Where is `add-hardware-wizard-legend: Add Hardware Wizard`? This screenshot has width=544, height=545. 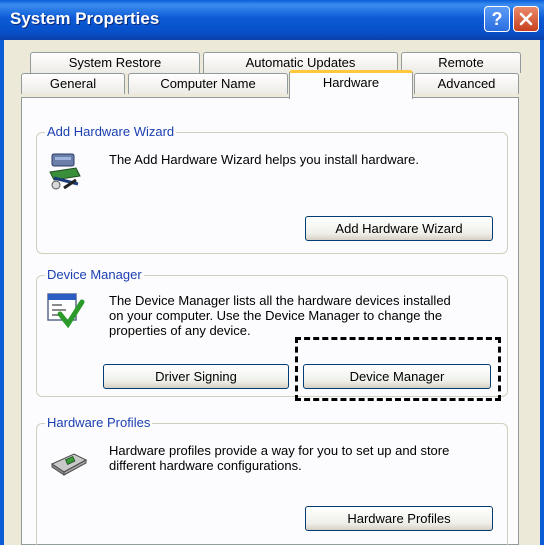 add-hardware-wizard-legend: Add Hardware Wizard is located at coordinates (111, 131).